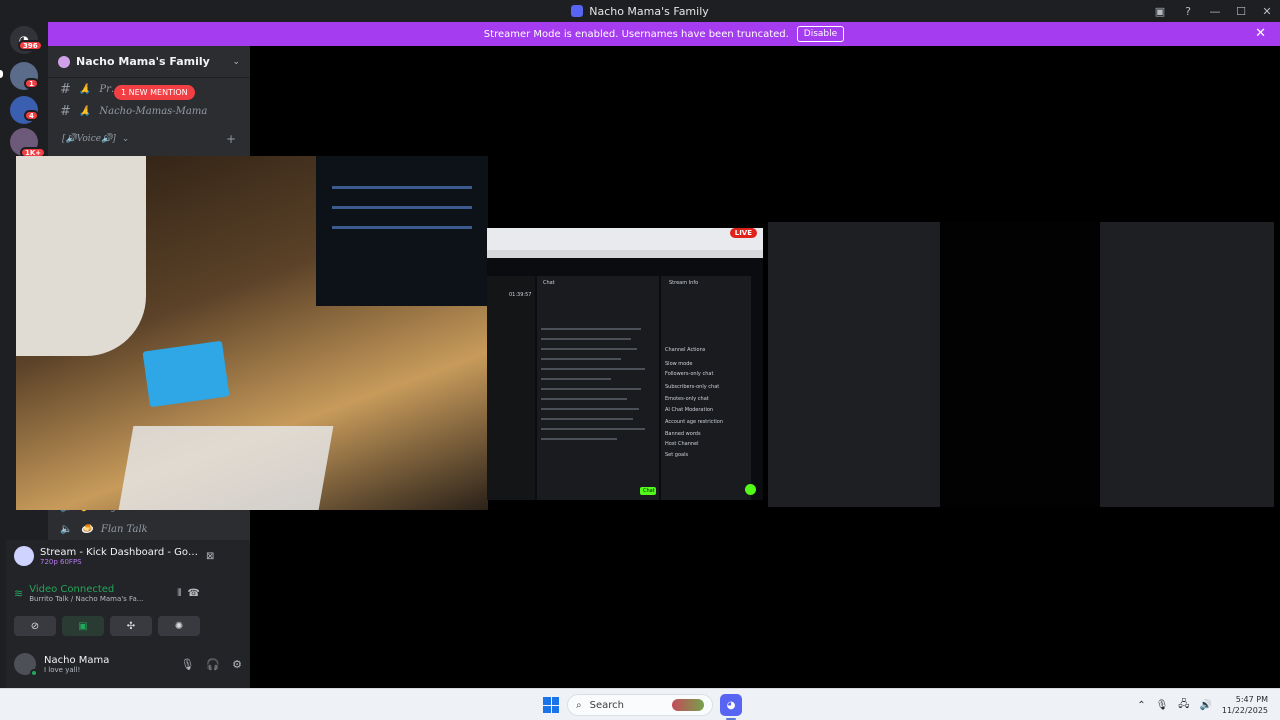 Image resolution: width=1280 pixels, height=720 pixels. What do you see at coordinates (606, 705) in the screenshot?
I see `search-placeholder: Search` at bounding box center [606, 705].